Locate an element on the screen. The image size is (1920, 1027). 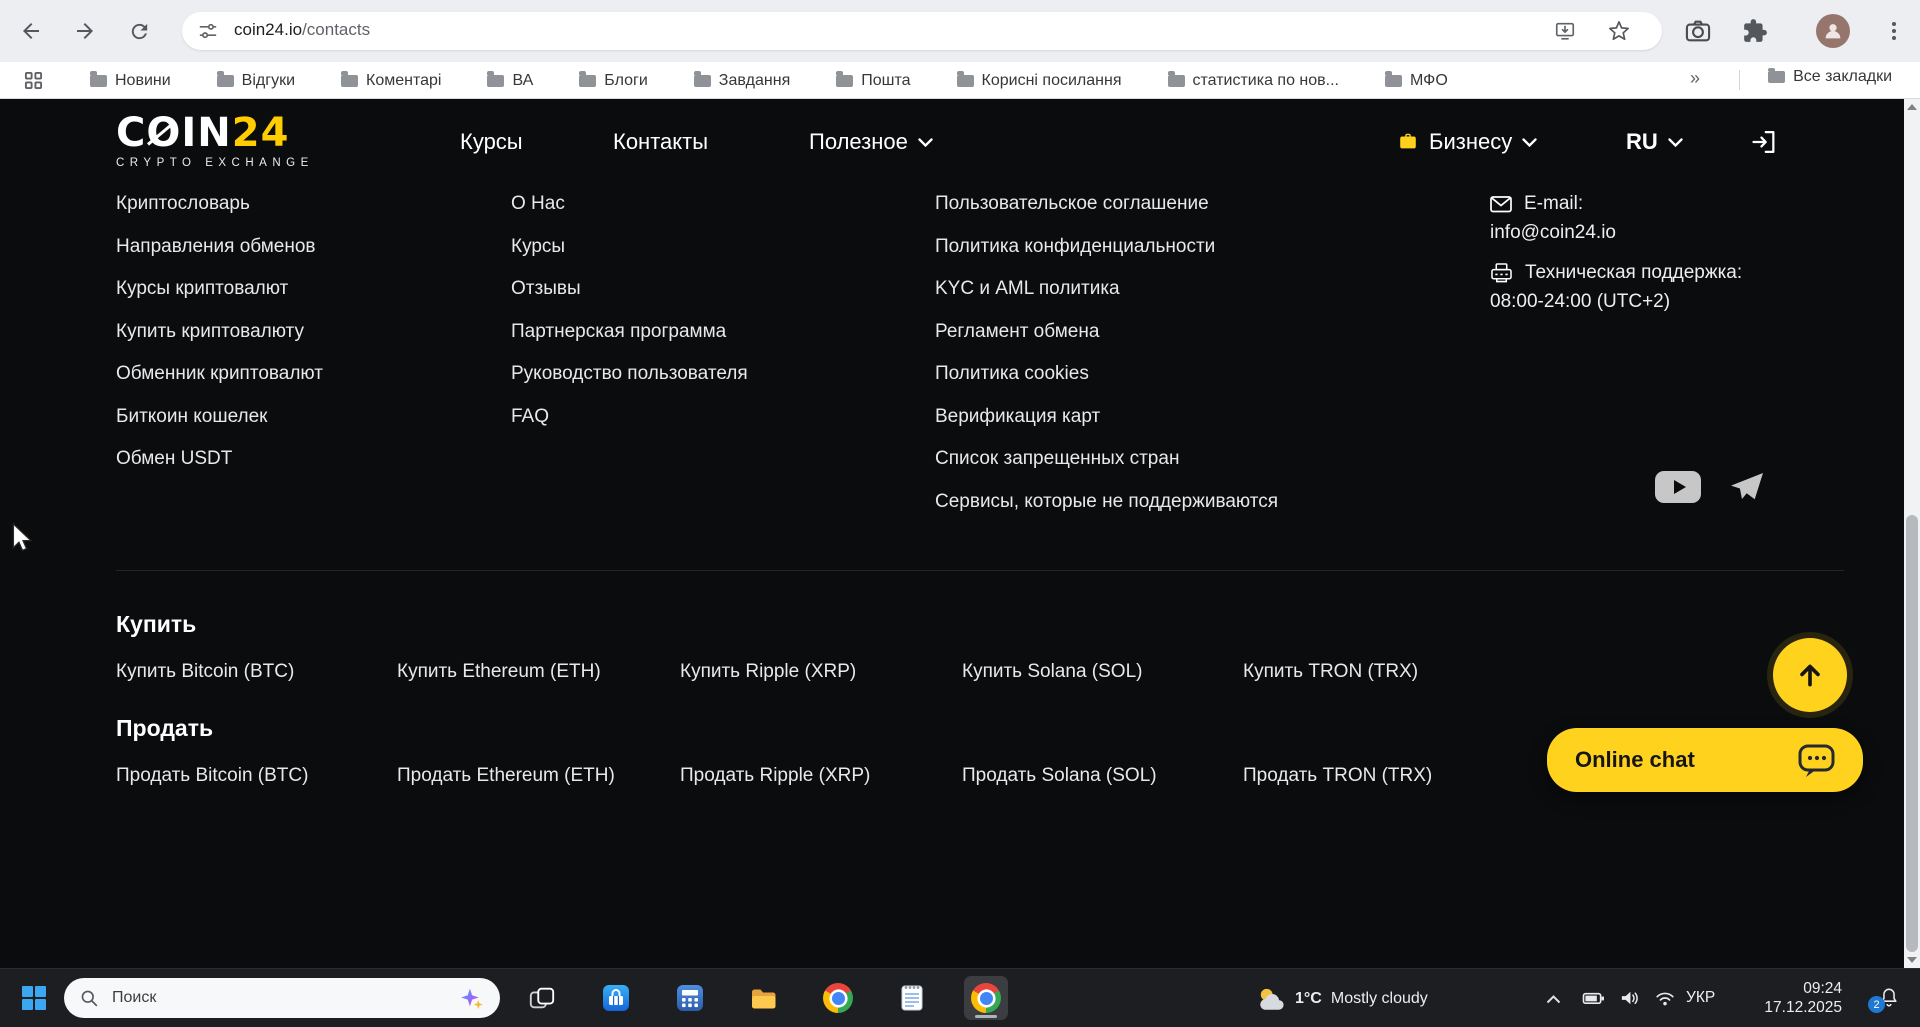
online-chat-widget: Online chat is located at coordinates (1705, 760).